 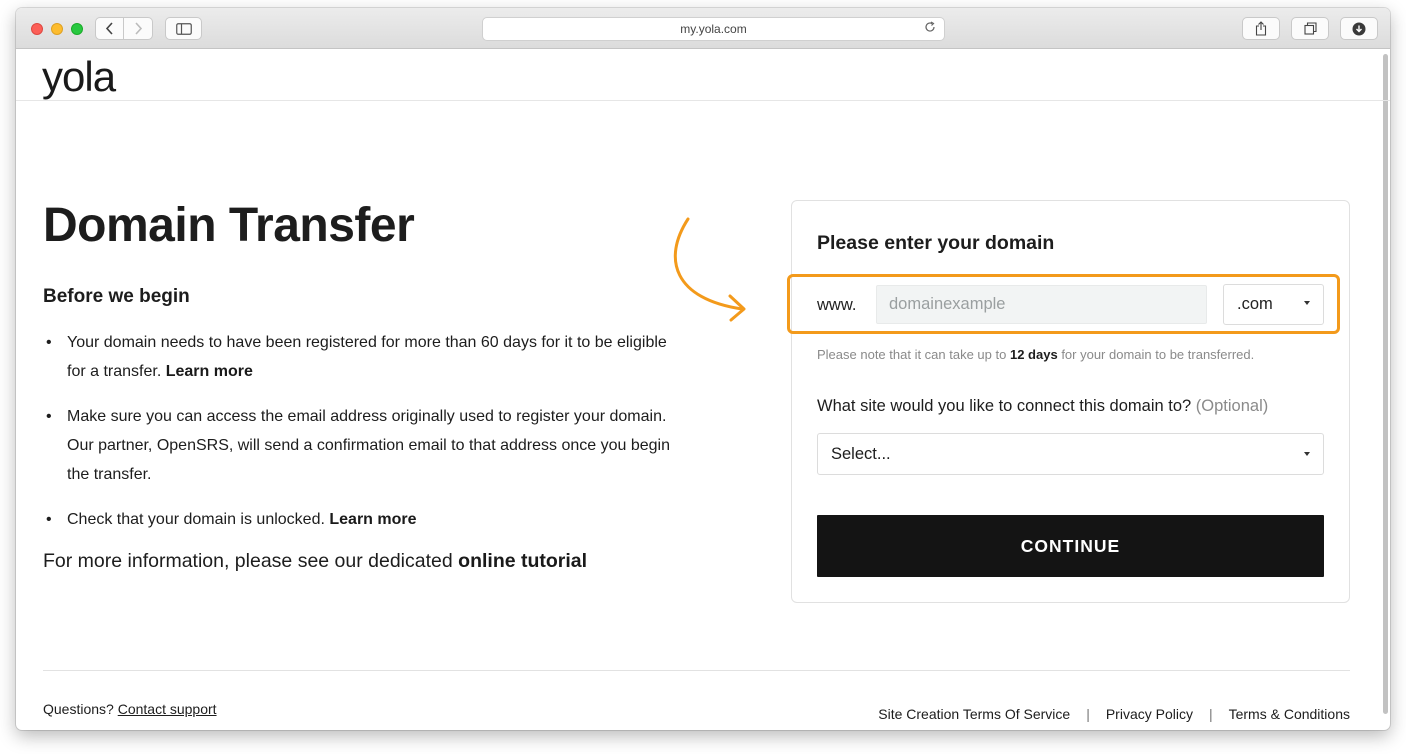 I want to click on url-text: my.yola.com, so click(x=713, y=29).